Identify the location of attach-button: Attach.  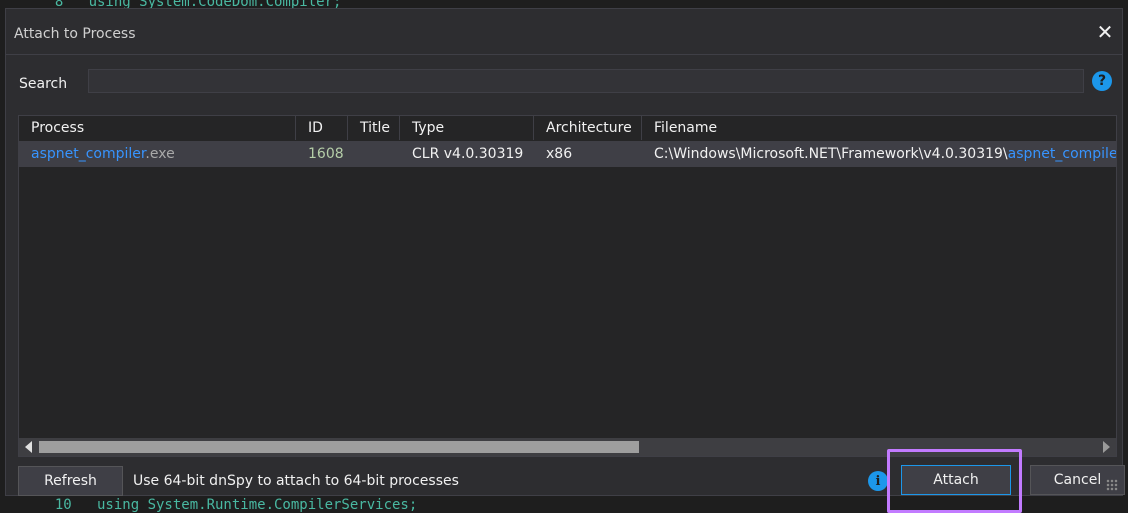
(956, 480).